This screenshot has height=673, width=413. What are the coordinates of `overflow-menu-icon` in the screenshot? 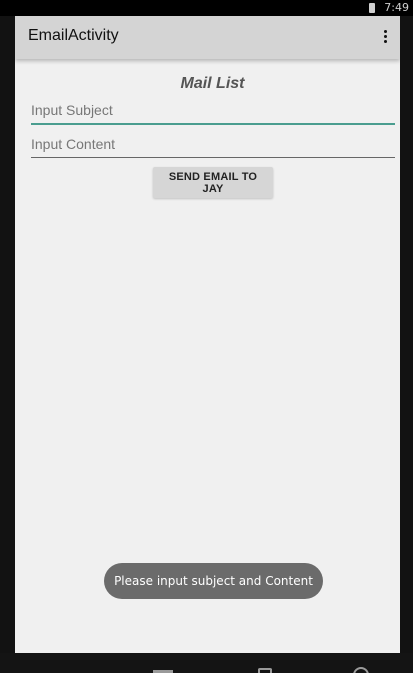 It's located at (386, 37).